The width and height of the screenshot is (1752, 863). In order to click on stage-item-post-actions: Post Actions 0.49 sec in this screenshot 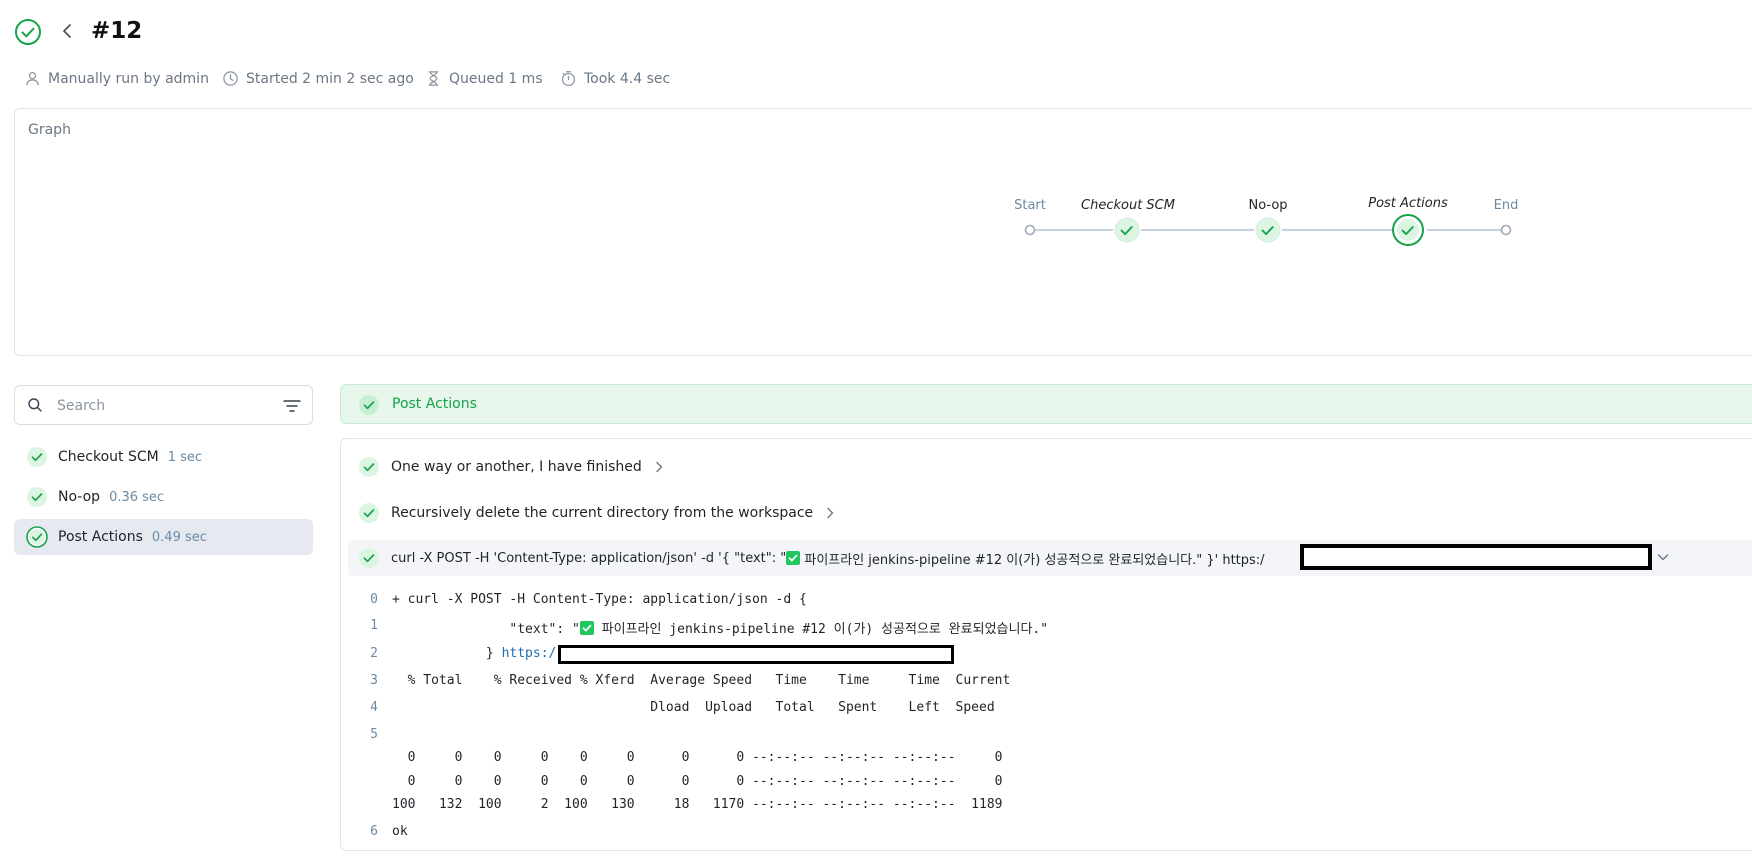, I will do `click(163, 537)`.